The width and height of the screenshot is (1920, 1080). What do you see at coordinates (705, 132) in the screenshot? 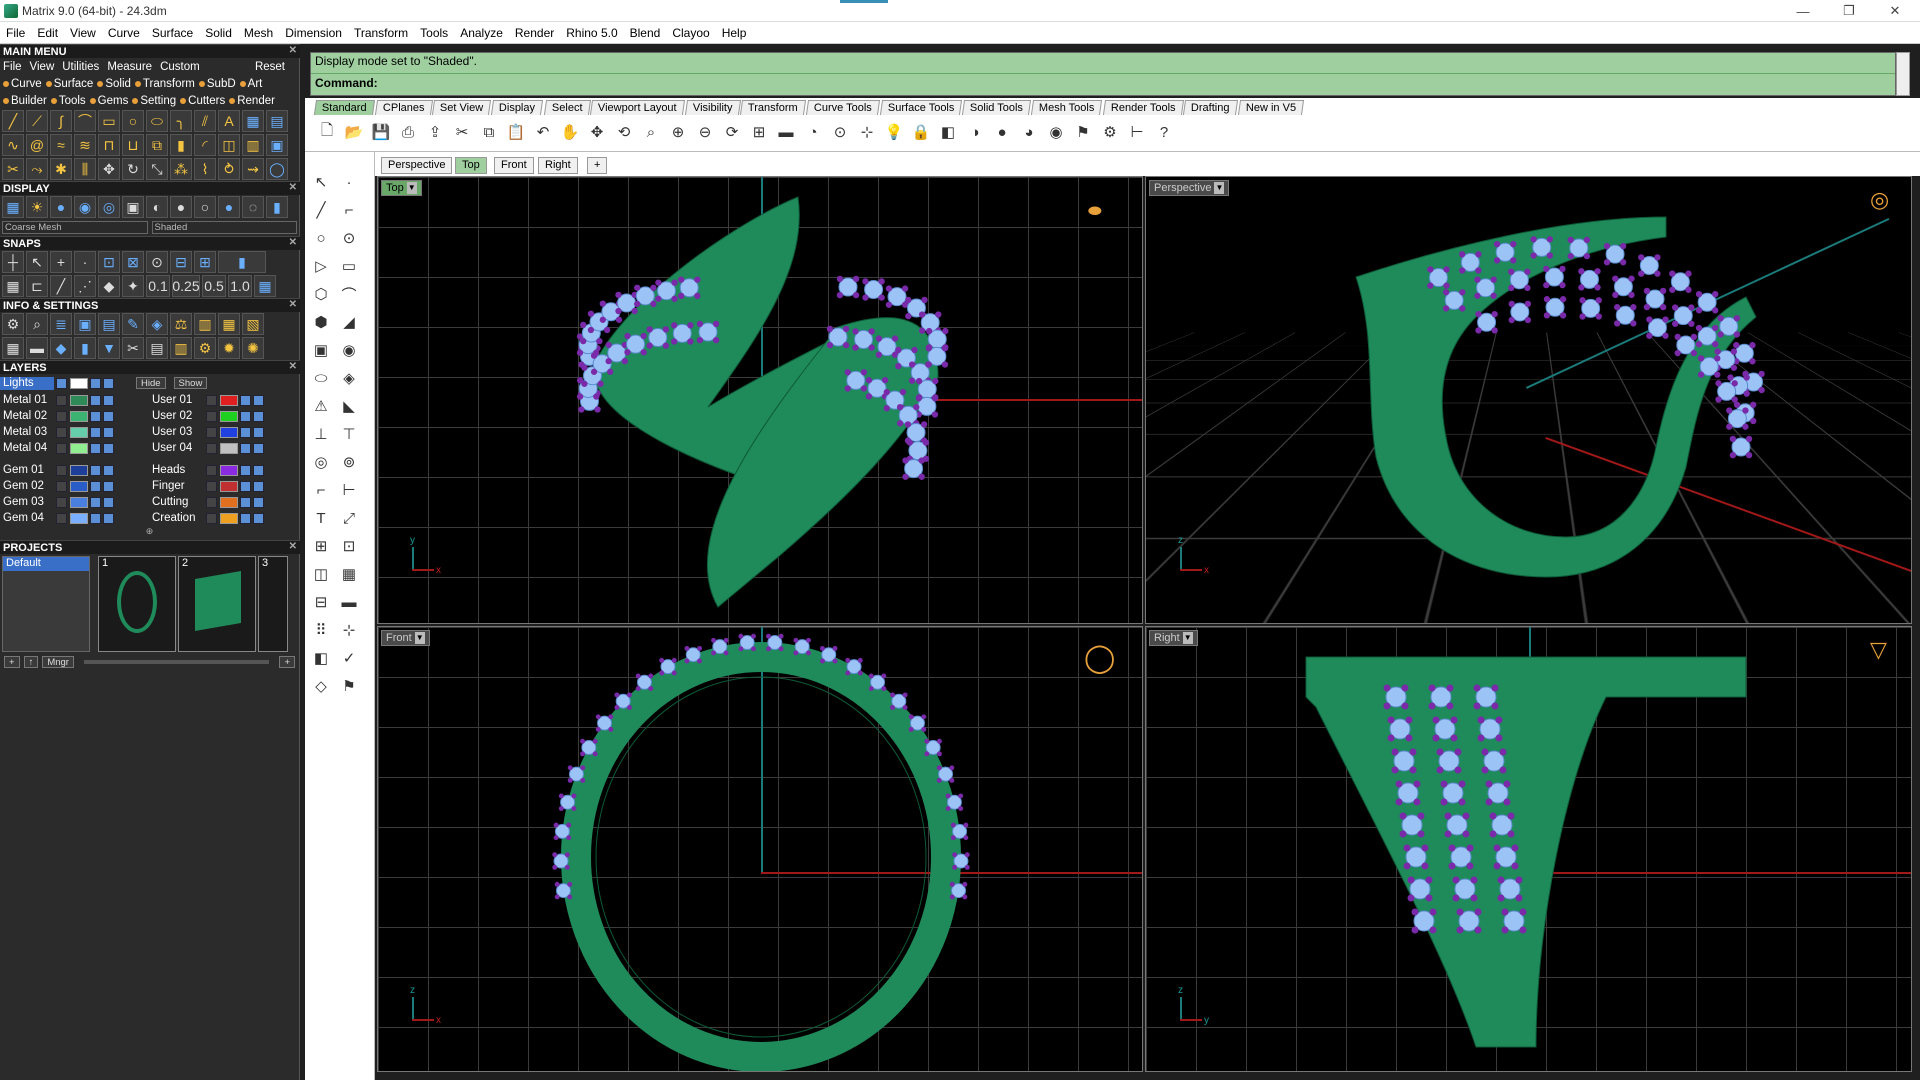
I see `zoom-selected-icon: ⊖` at bounding box center [705, 132].